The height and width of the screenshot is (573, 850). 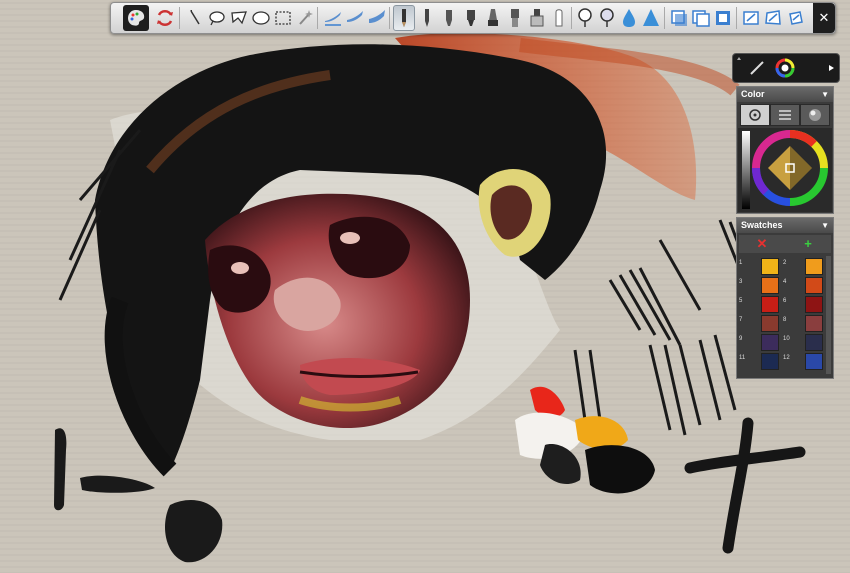 I want to click on brush-color-strip, so click(x=786, y=68).